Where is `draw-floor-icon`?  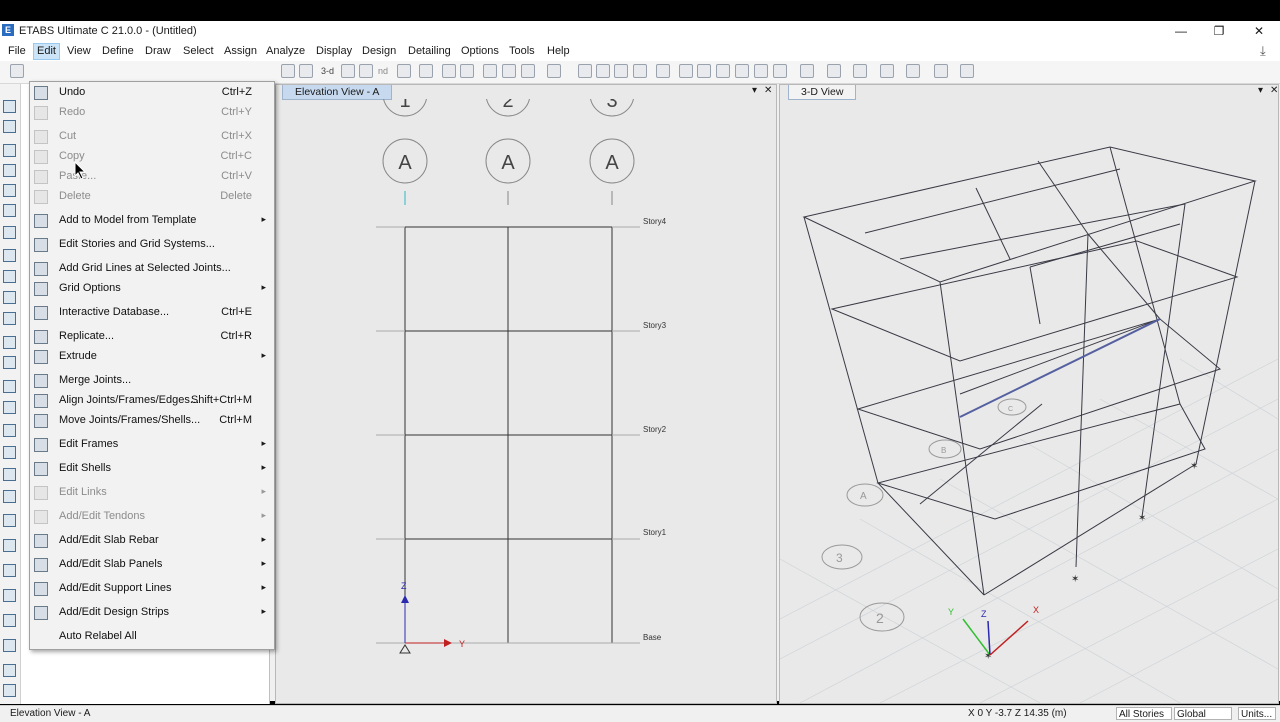
draw-floor-icon is located at coordinates (686, 71).